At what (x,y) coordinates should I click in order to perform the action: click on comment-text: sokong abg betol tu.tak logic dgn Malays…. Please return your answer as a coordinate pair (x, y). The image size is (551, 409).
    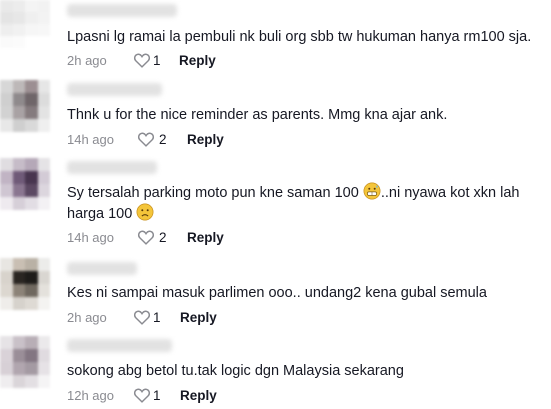
    Looking at the image, I should click on (235, 371).